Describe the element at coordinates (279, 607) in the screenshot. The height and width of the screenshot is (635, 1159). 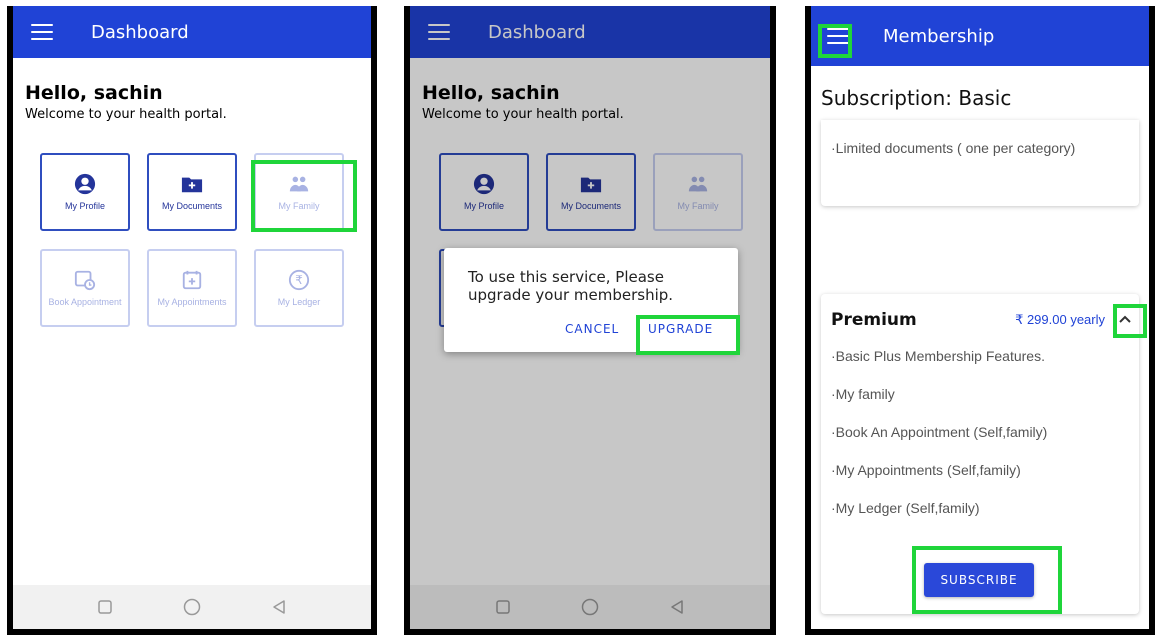
I see `triangle-back-icon` at that location.